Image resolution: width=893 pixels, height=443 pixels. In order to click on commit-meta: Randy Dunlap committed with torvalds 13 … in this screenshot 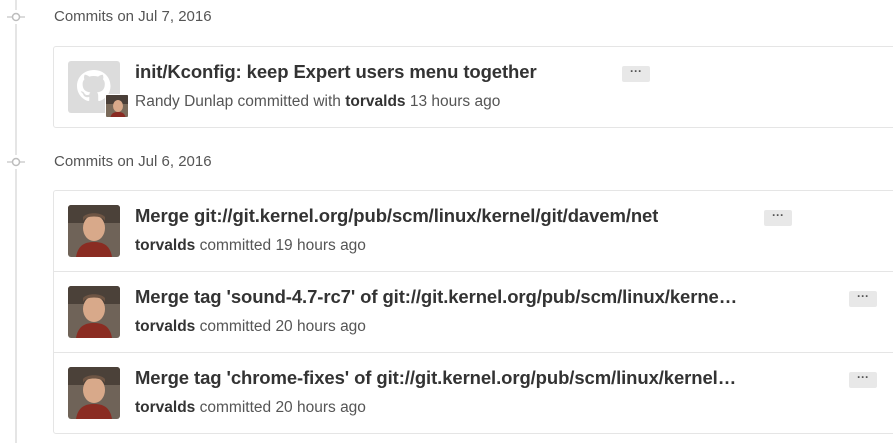, I will do `click(317, 102)`.